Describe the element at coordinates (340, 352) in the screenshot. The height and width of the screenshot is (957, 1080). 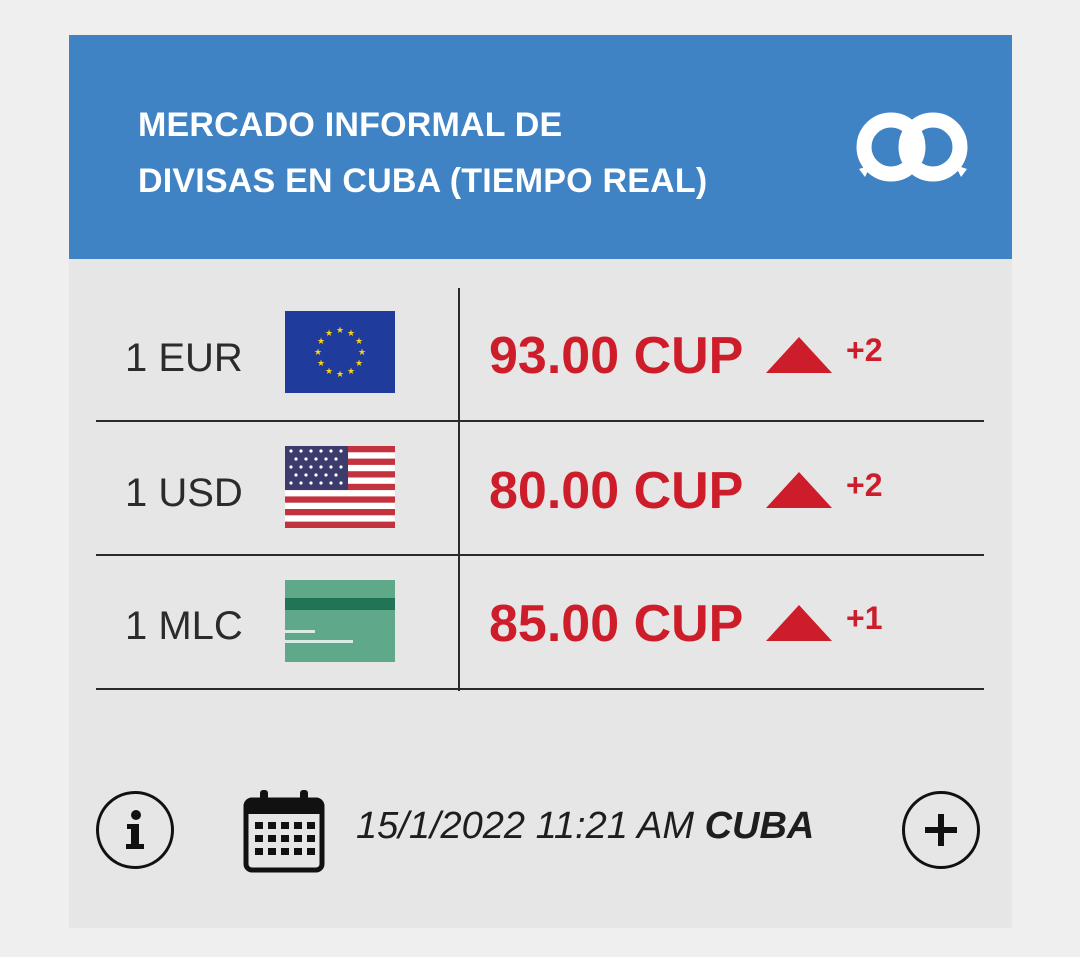
I see `eu-flag-icon: ★ ★★ ★★★ ★★★ ★★★` at that location.